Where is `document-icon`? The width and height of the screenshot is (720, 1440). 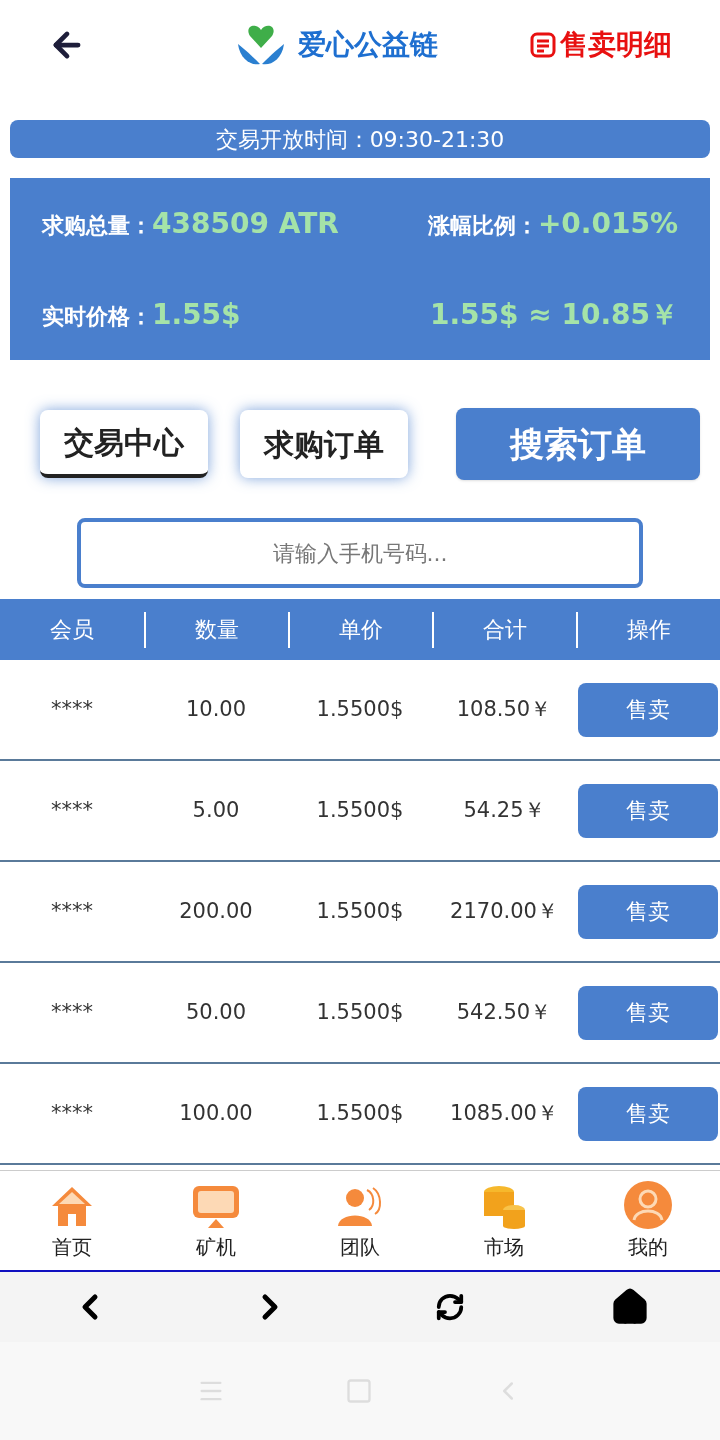
document-icon is located at coordinates (543, 45).